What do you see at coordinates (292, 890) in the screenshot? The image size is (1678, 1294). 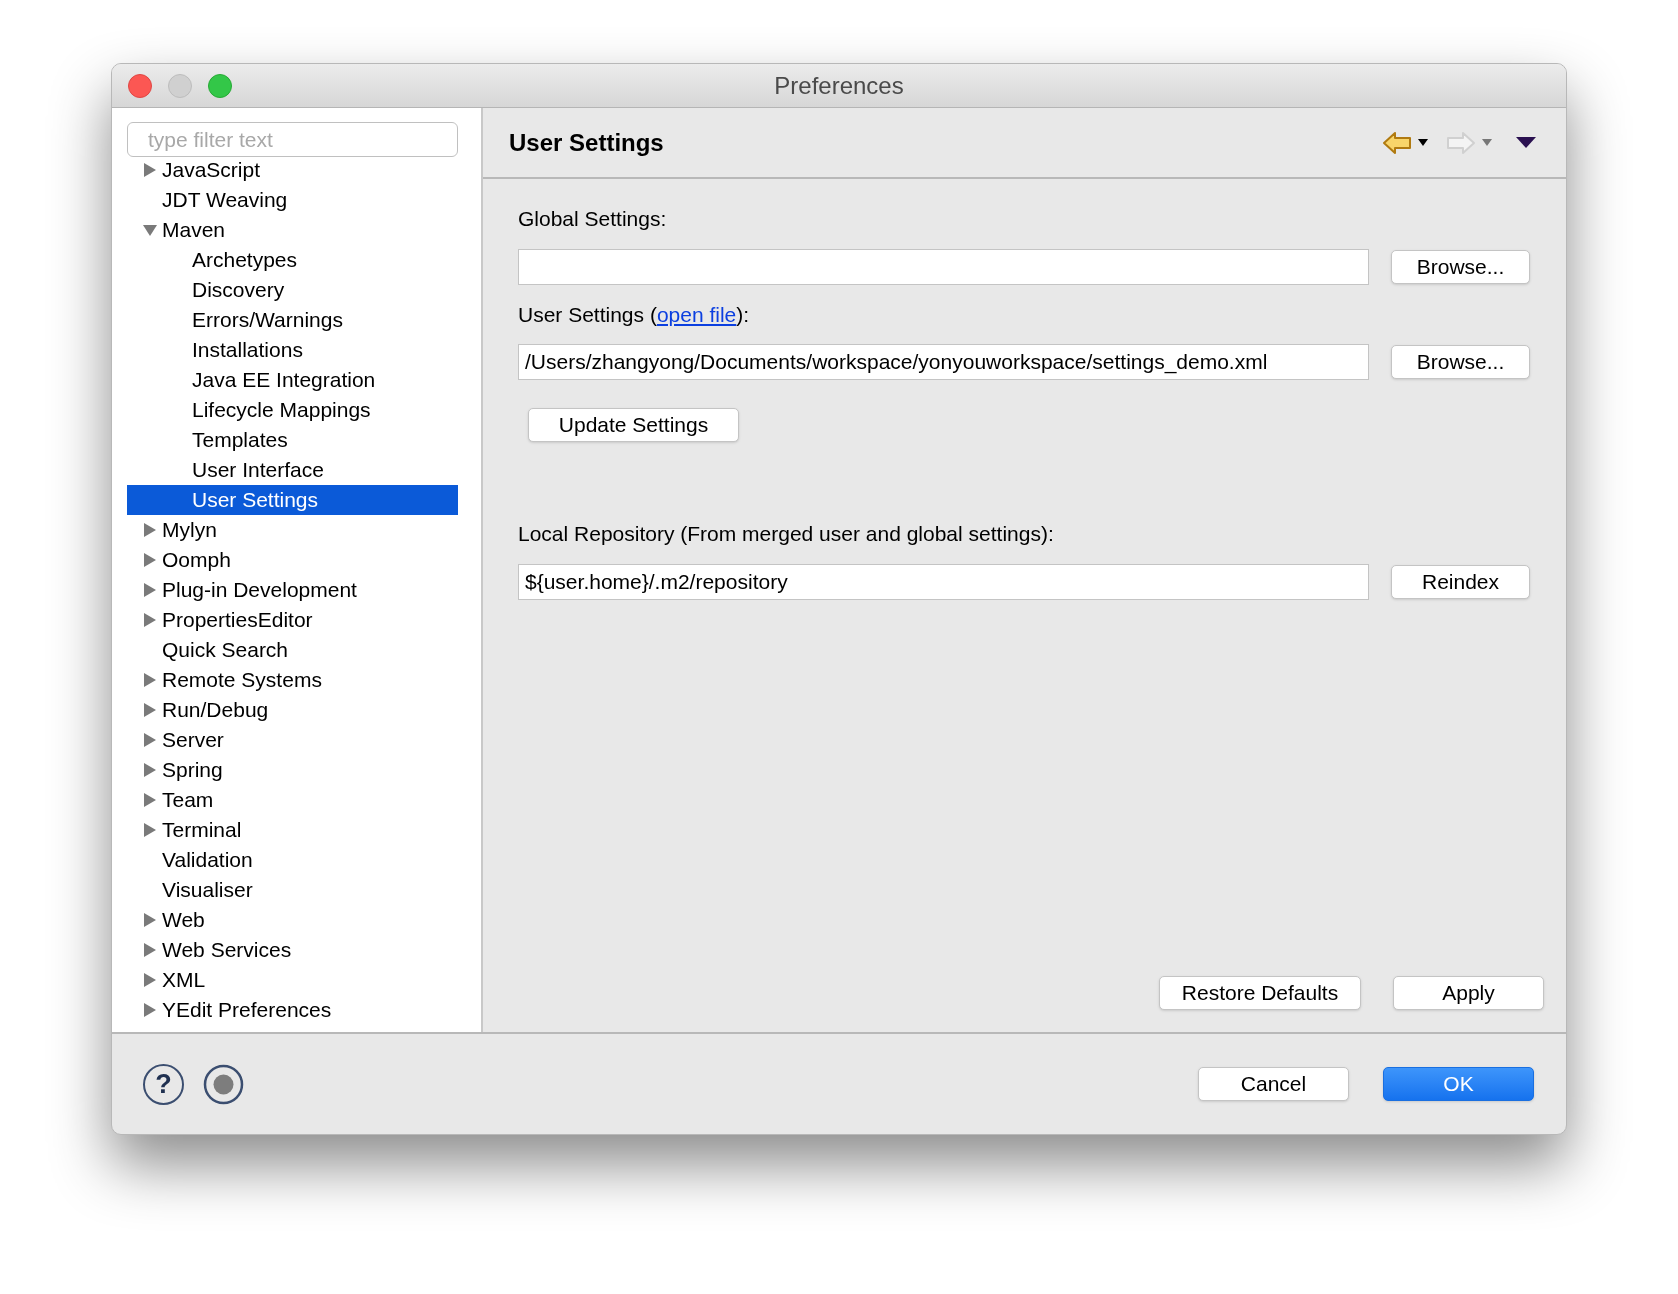 I see `tree-item: Visualiser` at bounding box center [292, 890].